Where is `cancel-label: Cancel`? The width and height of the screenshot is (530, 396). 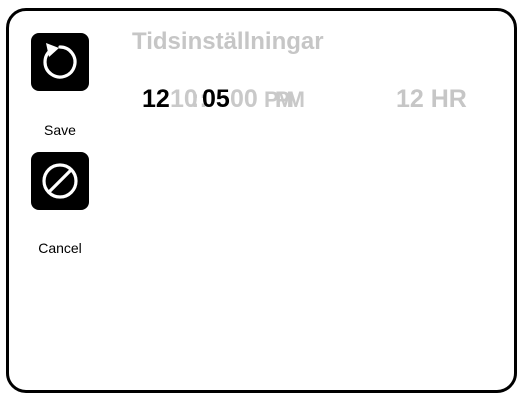
cancel-label: Cancel is located at coordinates (60, 248).